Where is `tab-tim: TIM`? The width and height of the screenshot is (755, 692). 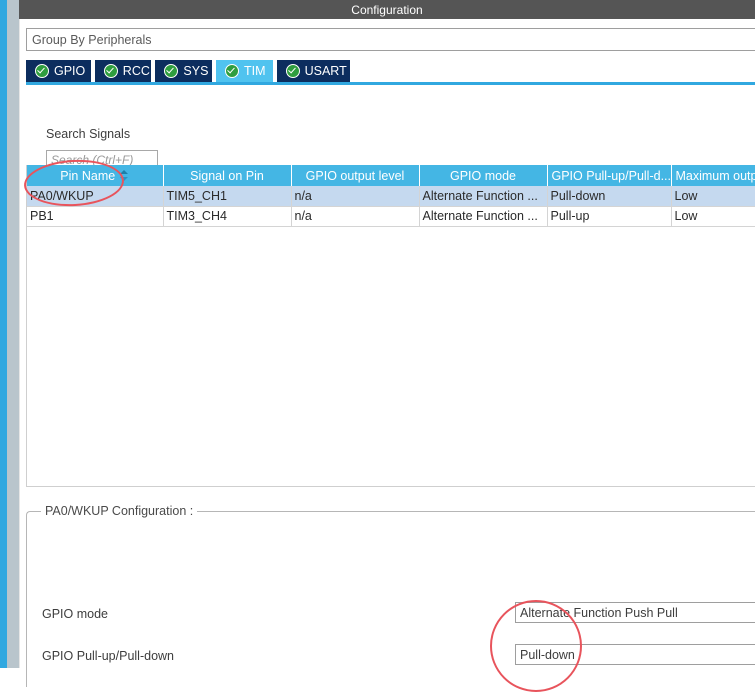
tab-tim: TIM is located at coordinates (245, 71).